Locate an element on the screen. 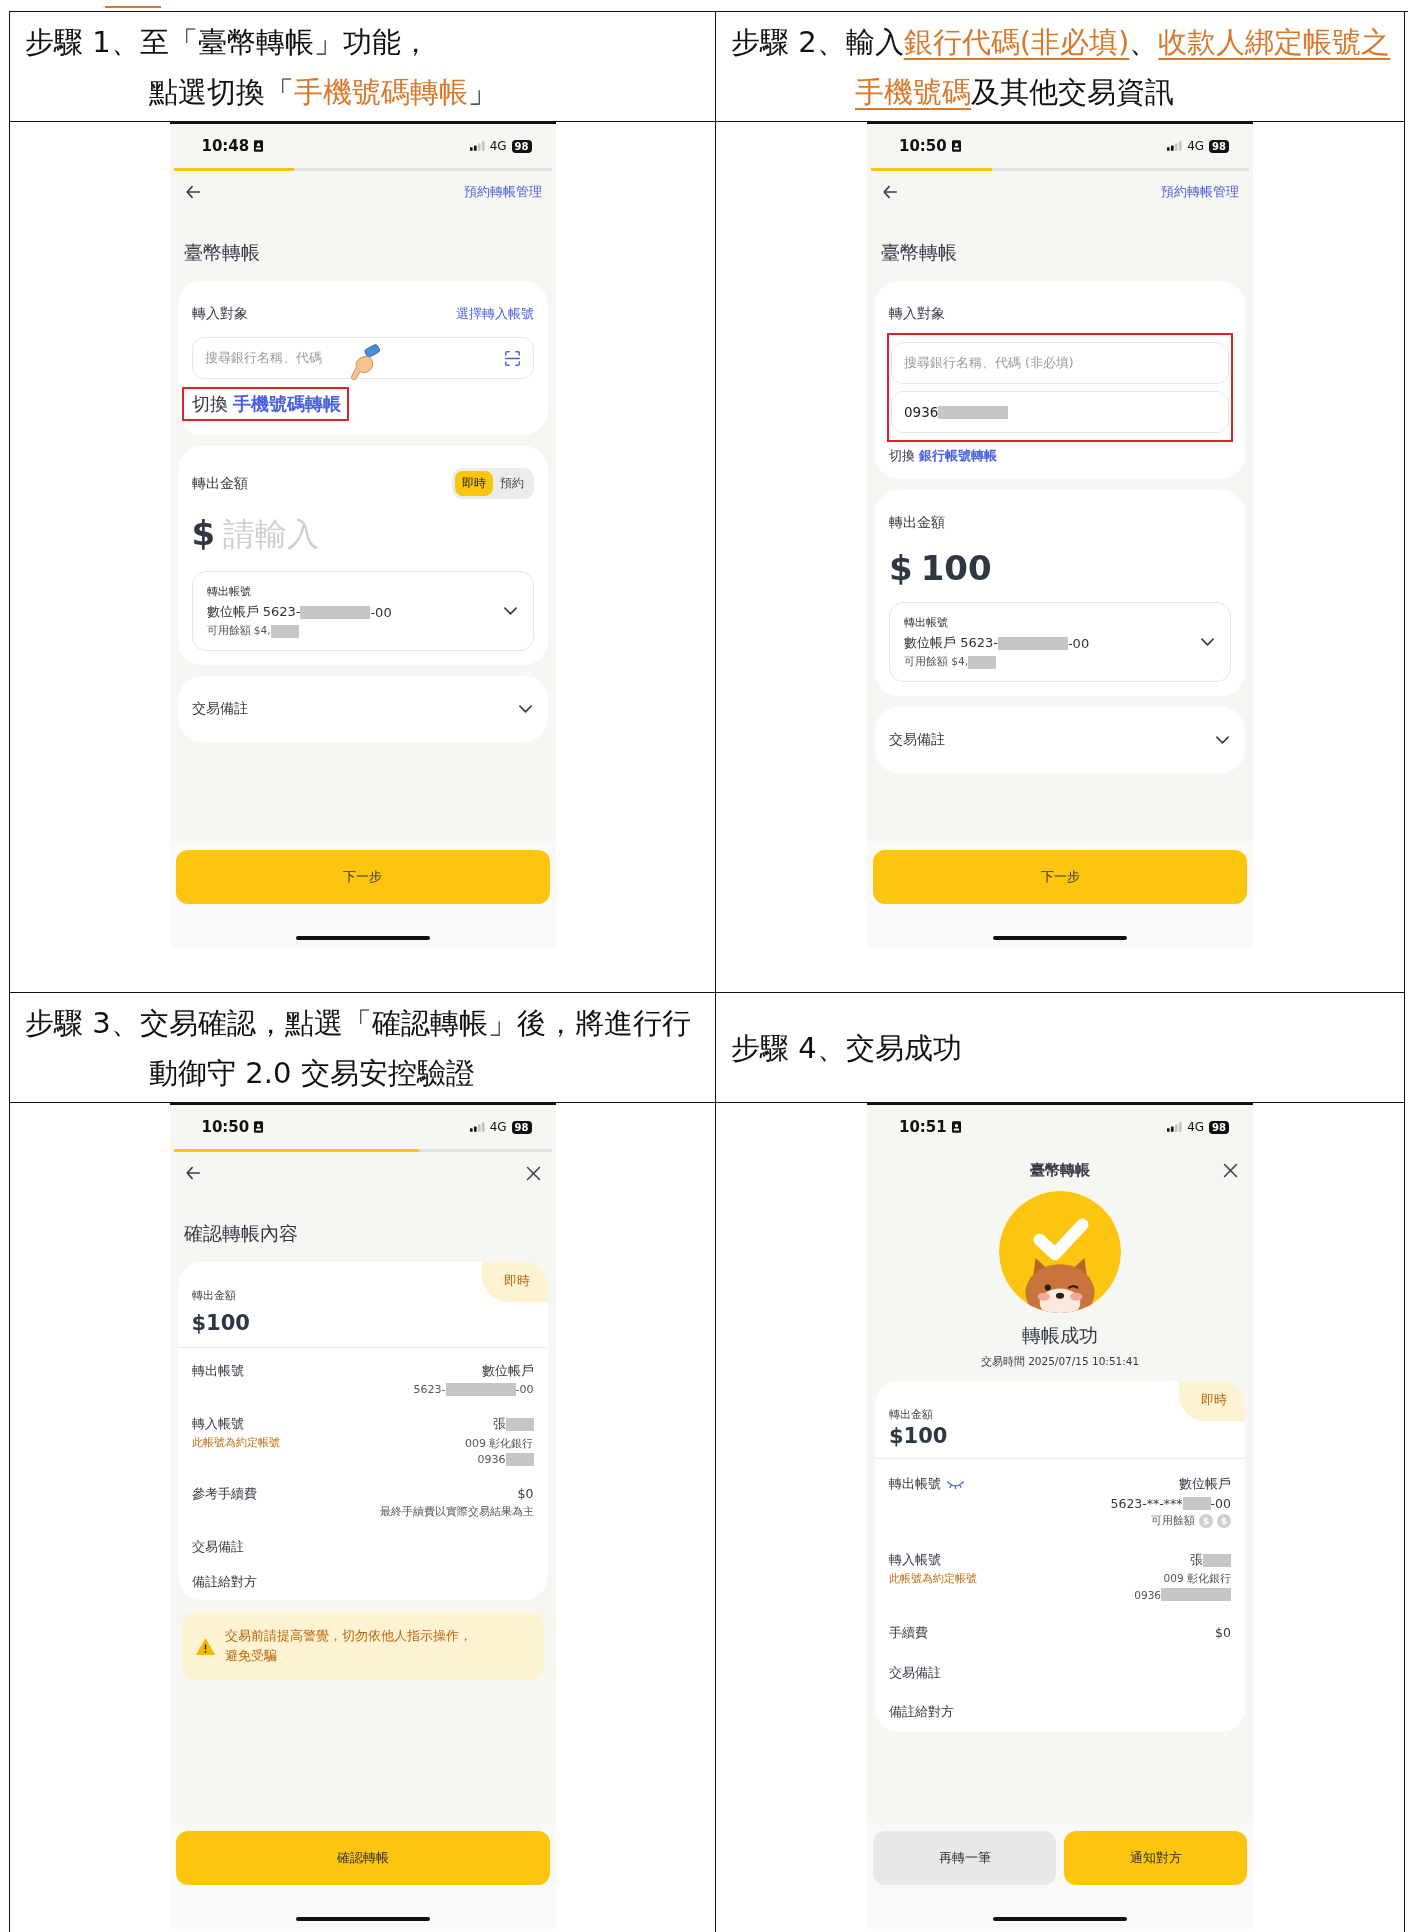 The image size is (1408, 1932). page-title: 確認轉帳內容 is located at coordinates (240, 1233).